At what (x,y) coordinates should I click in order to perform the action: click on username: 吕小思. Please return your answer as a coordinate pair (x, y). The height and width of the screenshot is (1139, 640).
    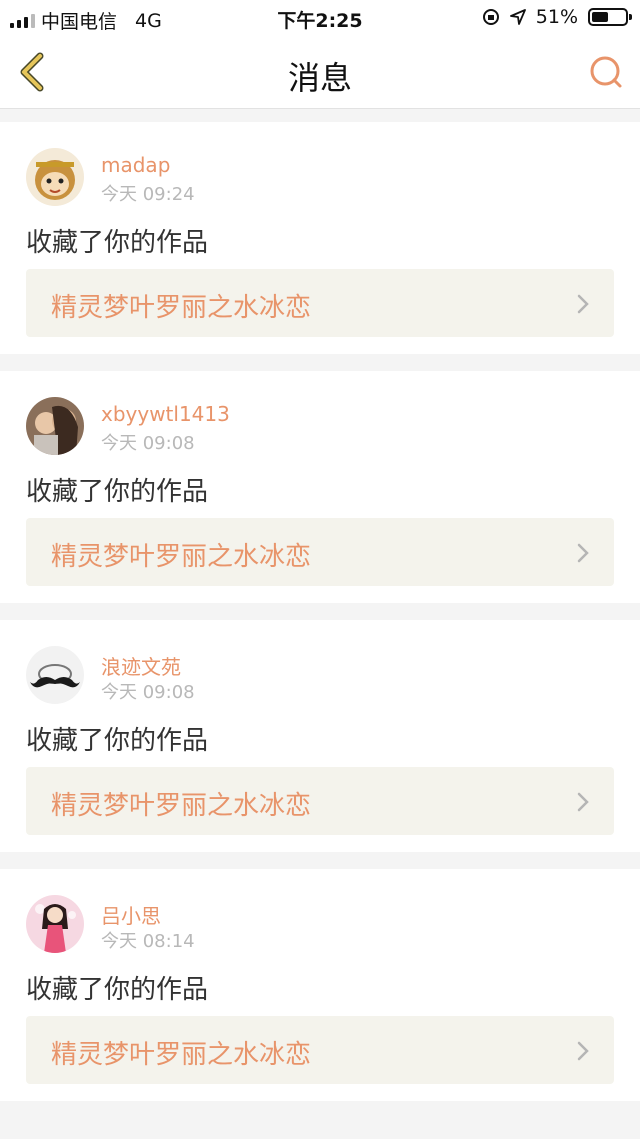
    Looking at the image, I should click on (131, 914).